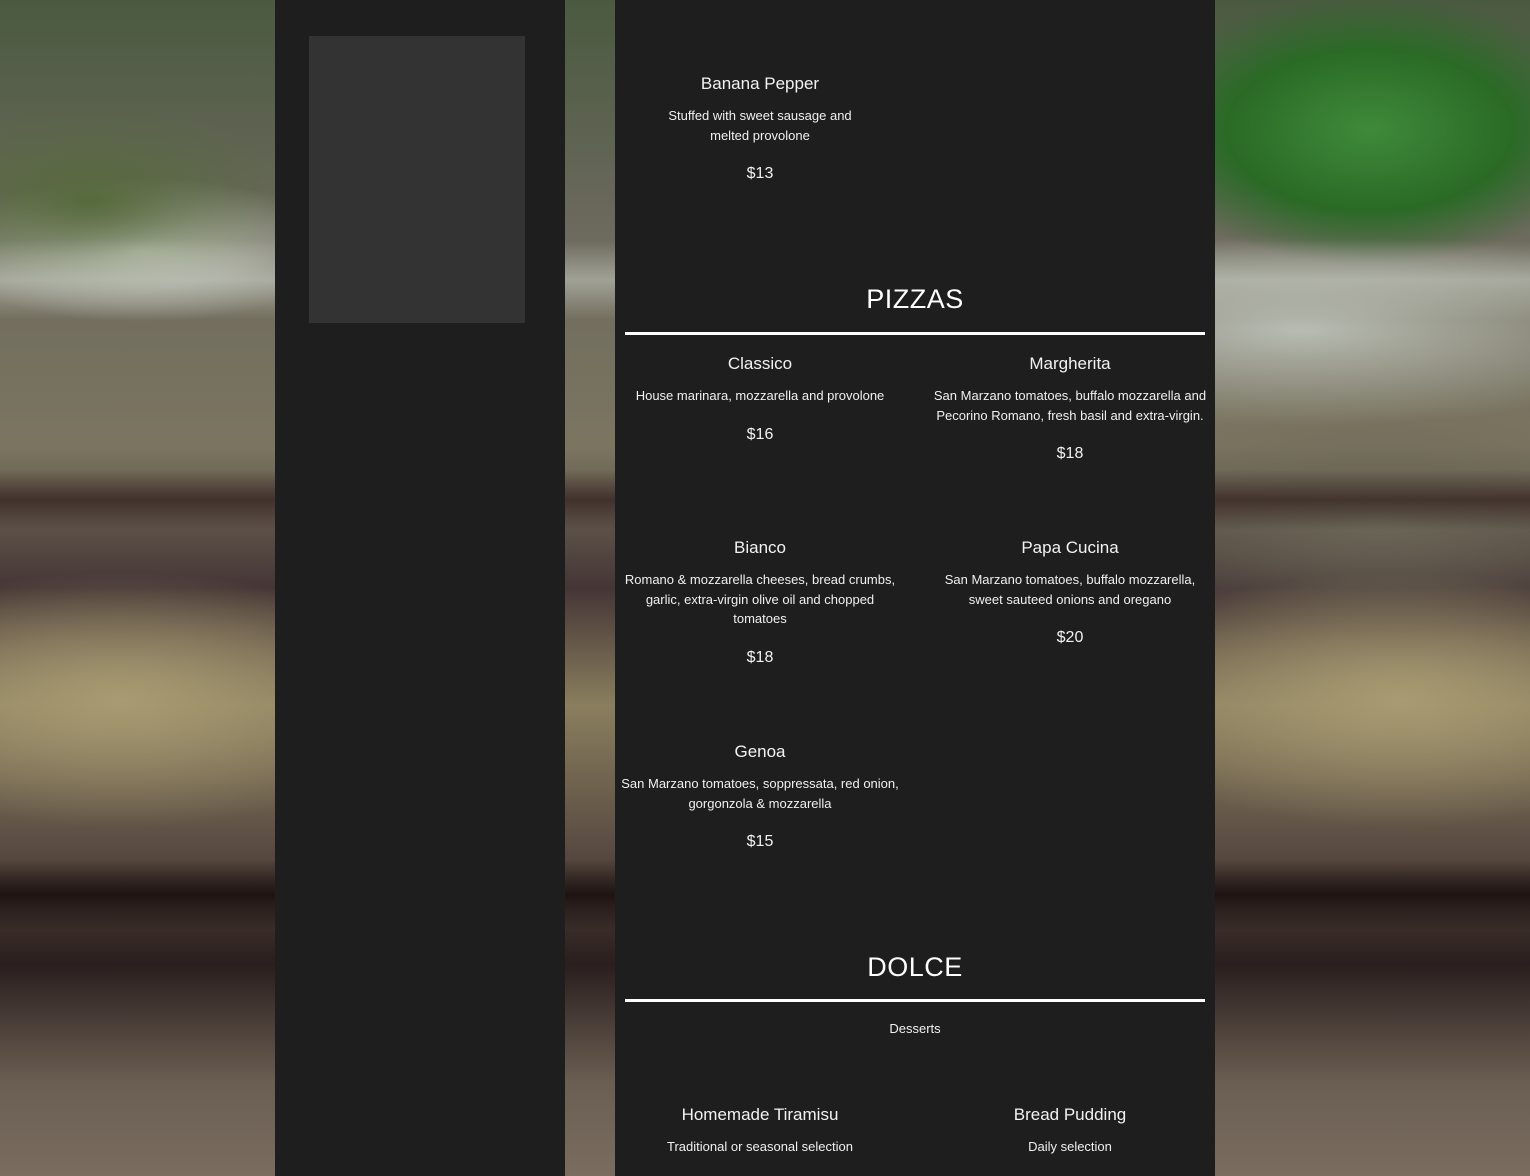 This screenshot has width=1530, height=1176. Describe the element at coordinates (915, 967) in the screenshot. I see `section-title-dolce: DOLCE` at that location.